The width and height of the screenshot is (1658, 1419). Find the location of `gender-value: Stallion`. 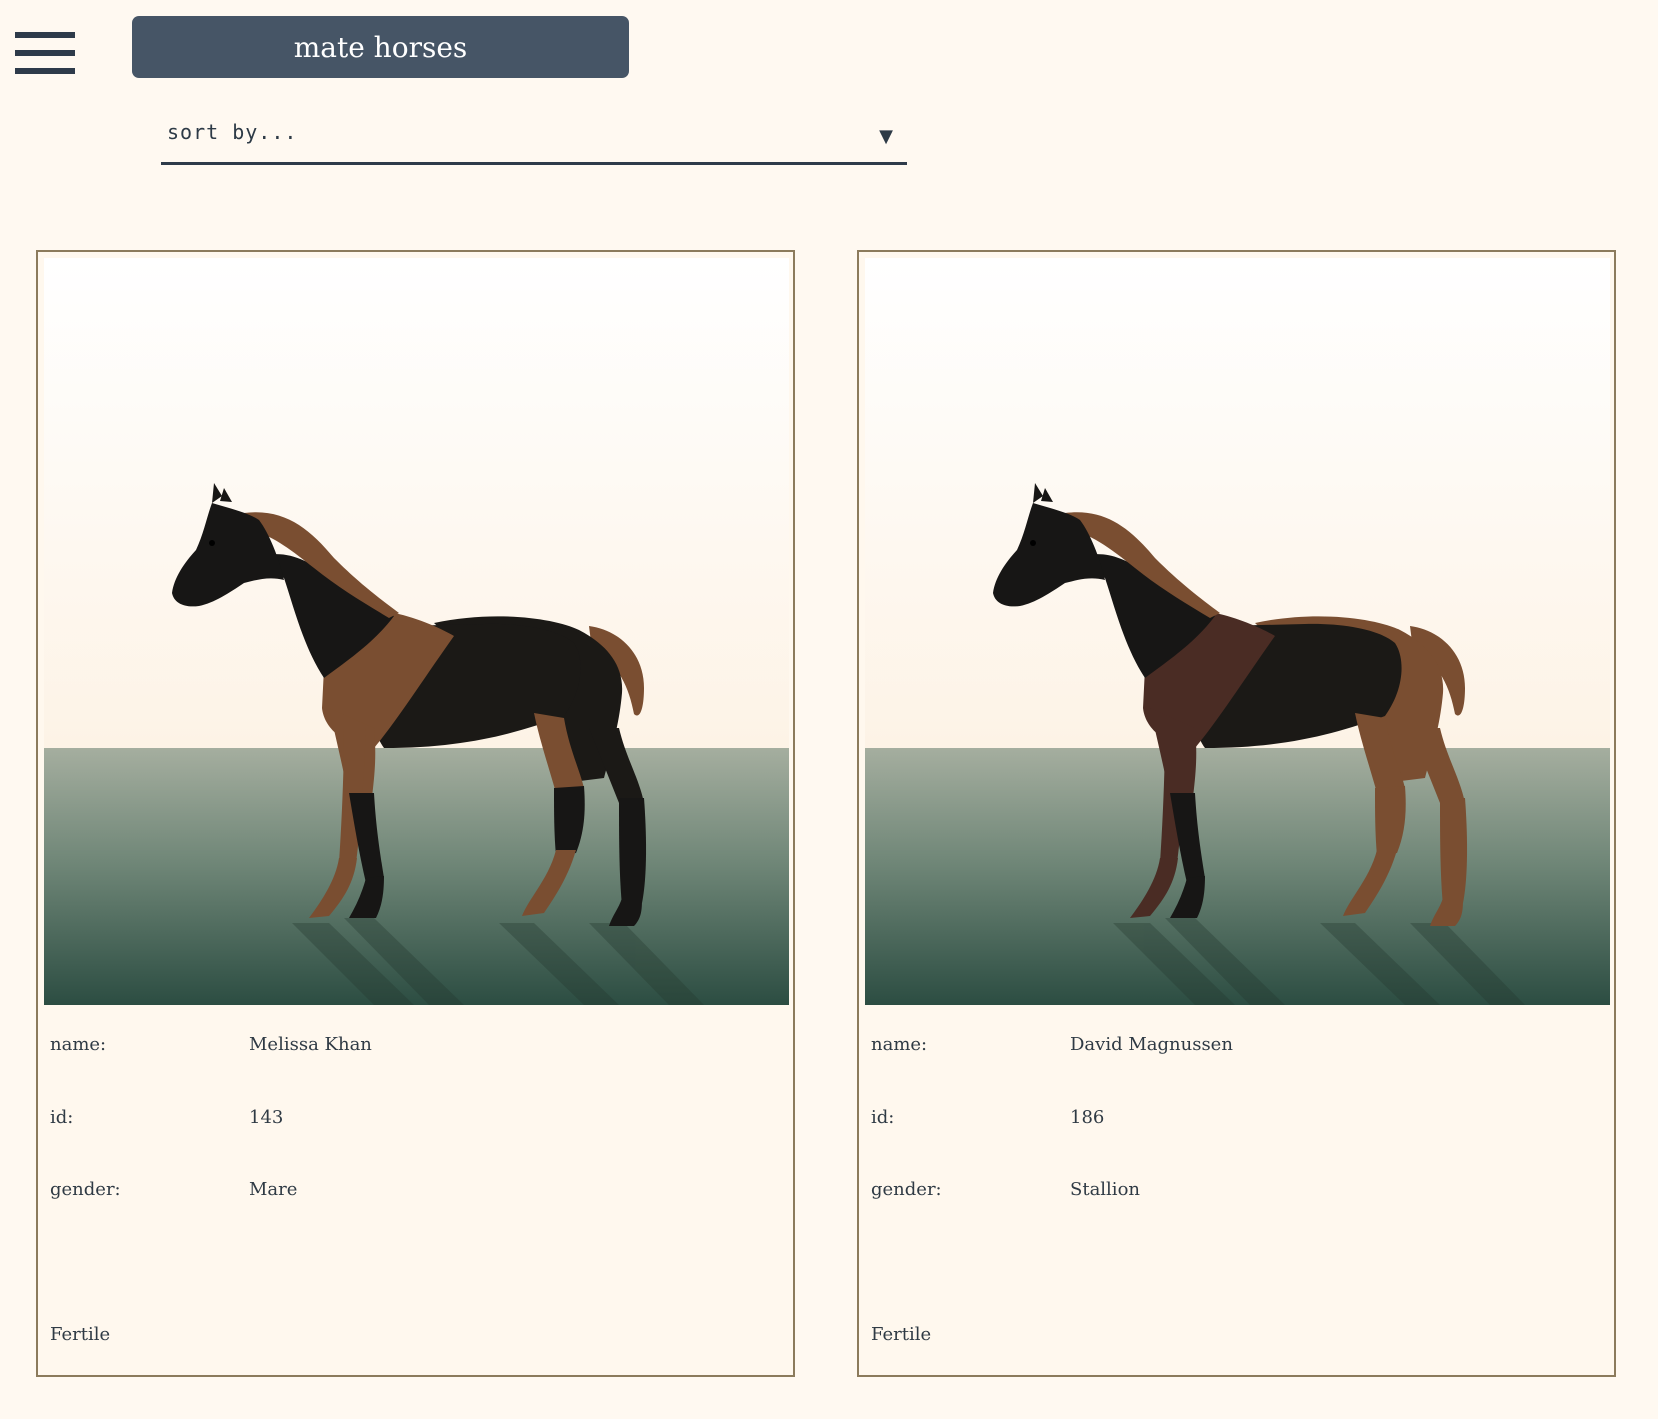

gender-value: Stallion is located at coordinates (1105, 1189).